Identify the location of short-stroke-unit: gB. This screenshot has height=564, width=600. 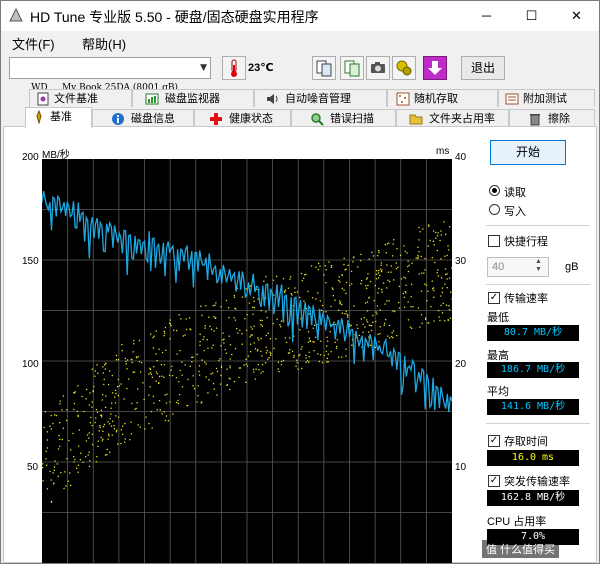
(572, 267).